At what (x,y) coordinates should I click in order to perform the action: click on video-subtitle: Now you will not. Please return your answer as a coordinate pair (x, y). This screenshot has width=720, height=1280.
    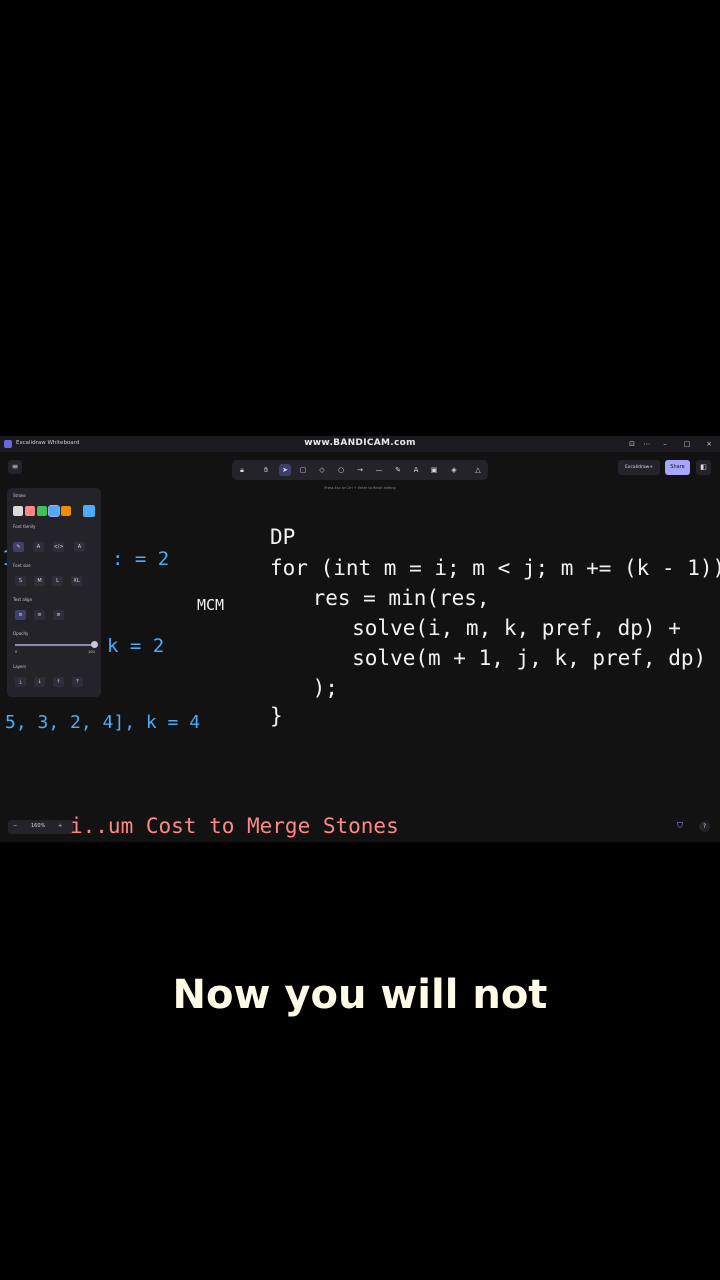
    Looking at the image, I should click on (360, 995).